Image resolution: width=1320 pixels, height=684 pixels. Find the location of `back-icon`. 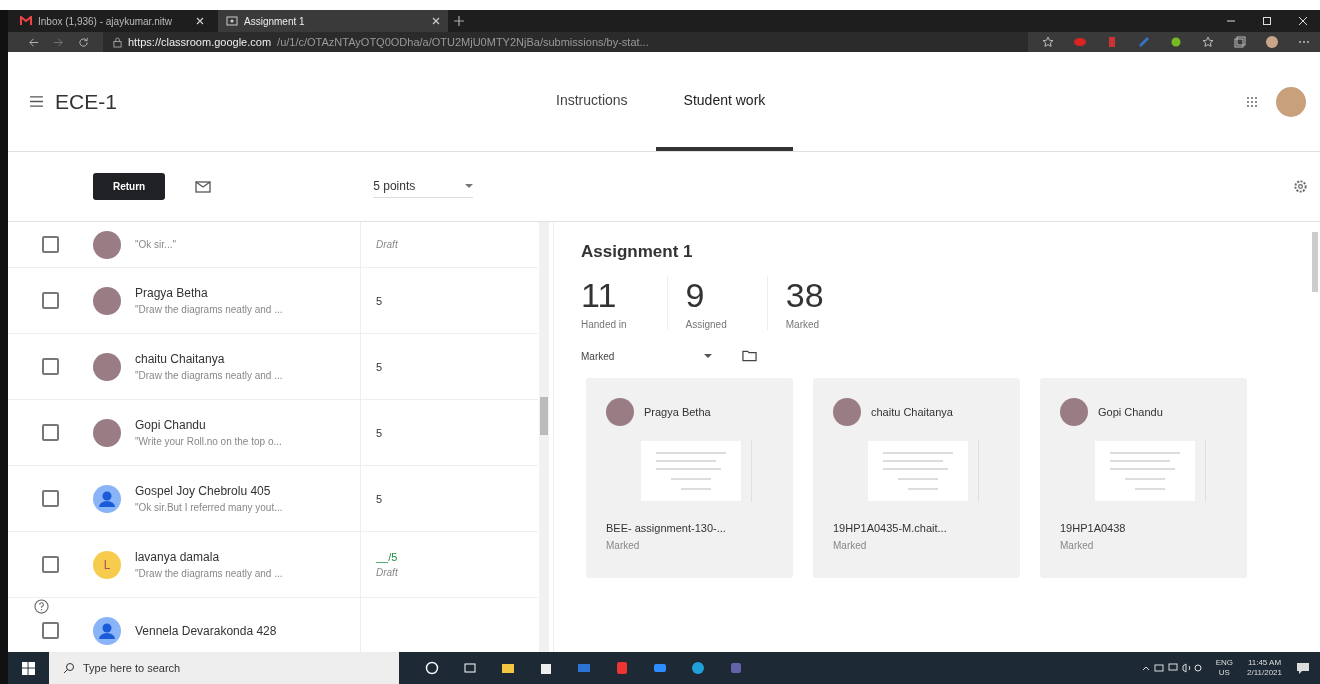

back-icon is located at coordinates (33, 42).